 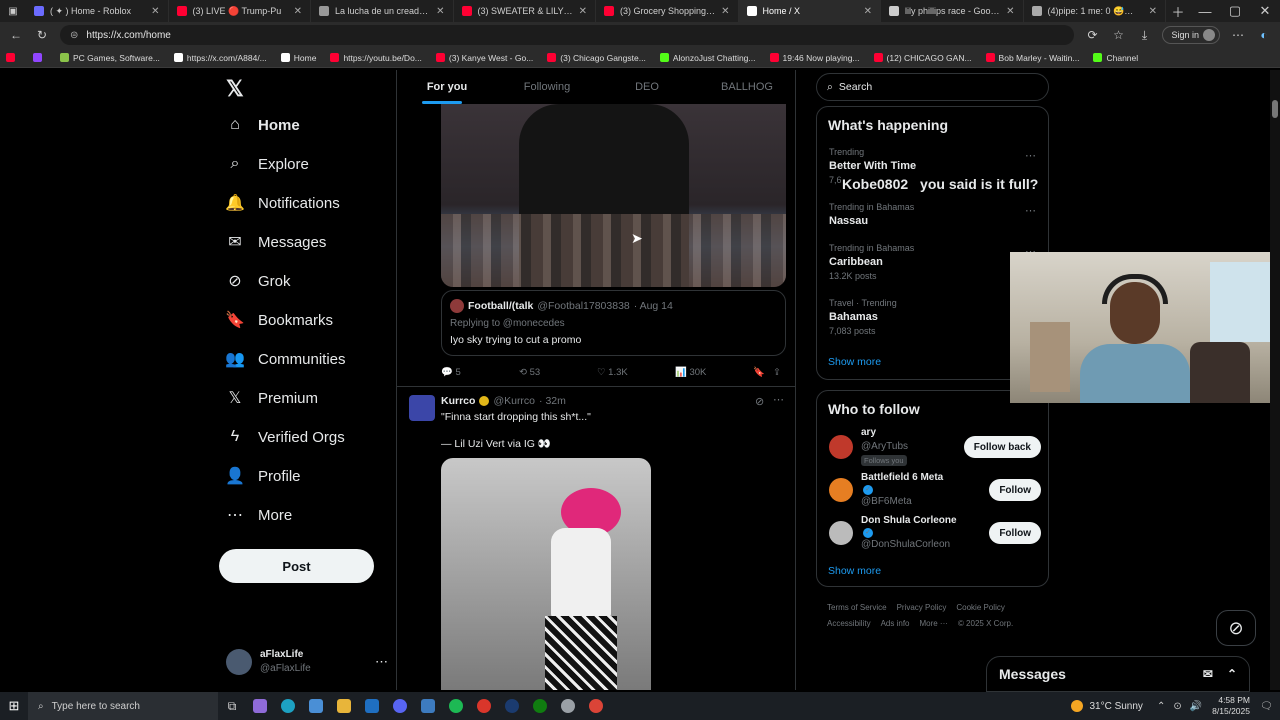 What do you see at coordinates (296, 566) in the screenshot?
I see `post-button: Post` at bounding box center [296, 566].